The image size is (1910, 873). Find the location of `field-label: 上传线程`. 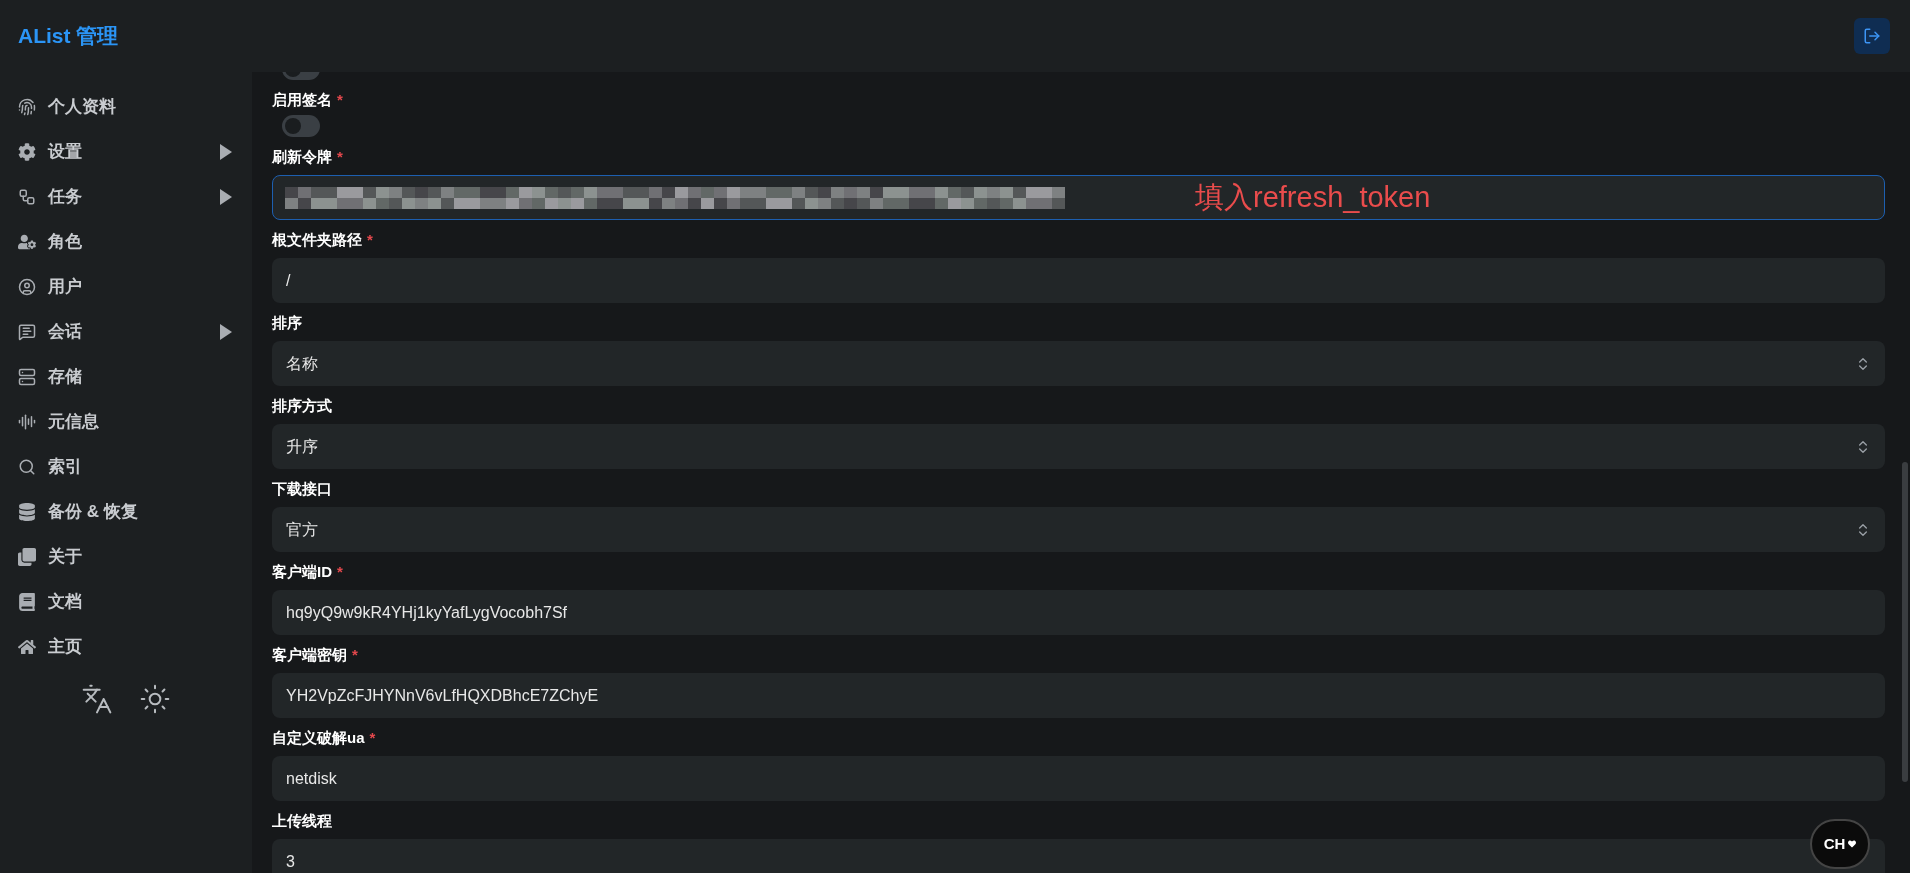

field-label: 上传线程 is located at coordinates (302, 820).